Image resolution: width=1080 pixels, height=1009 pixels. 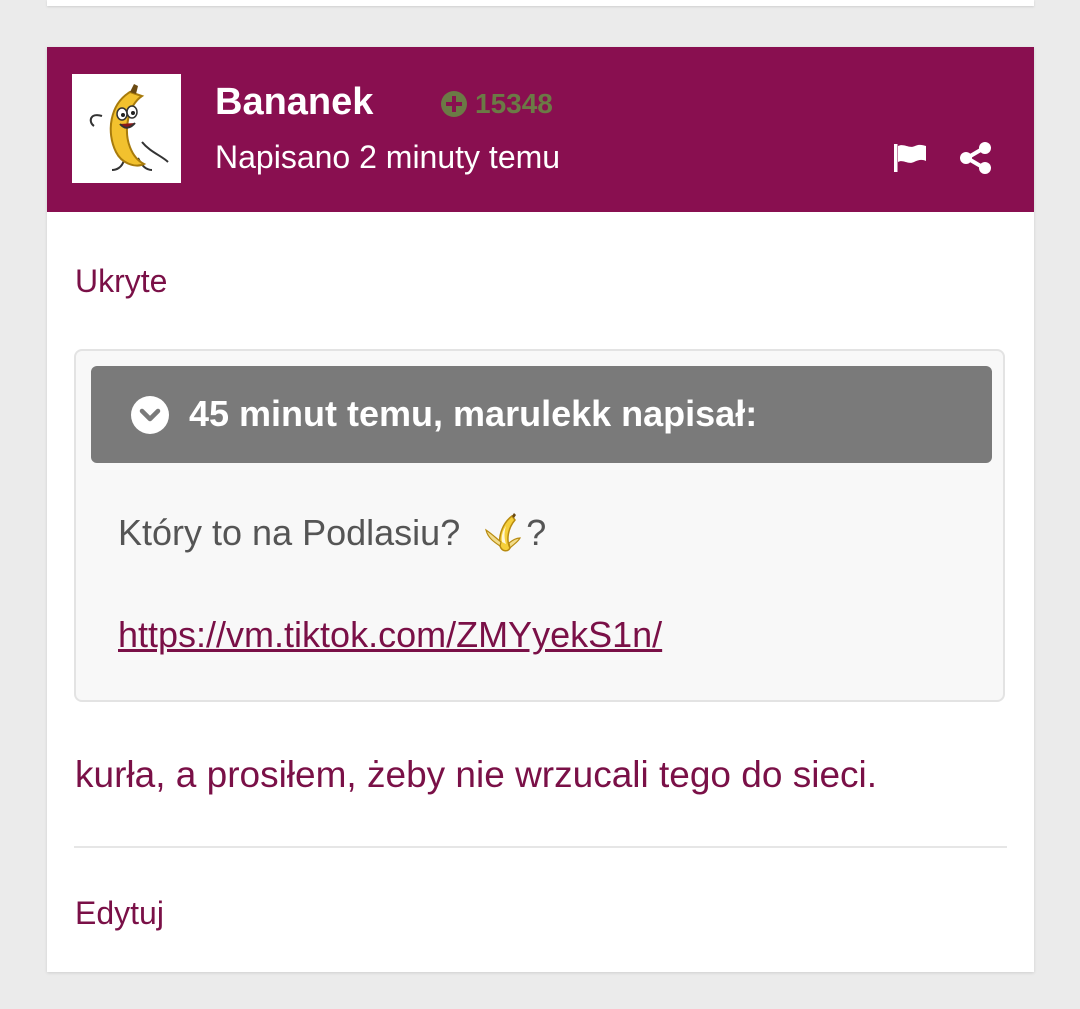 I want to click on quote-text-end: ?, so click(x=536, y=532).